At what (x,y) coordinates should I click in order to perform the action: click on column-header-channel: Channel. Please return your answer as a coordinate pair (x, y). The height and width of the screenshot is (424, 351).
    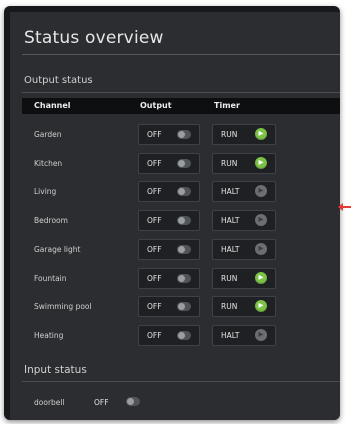
    Looking at the image, I should click on (52, 105).